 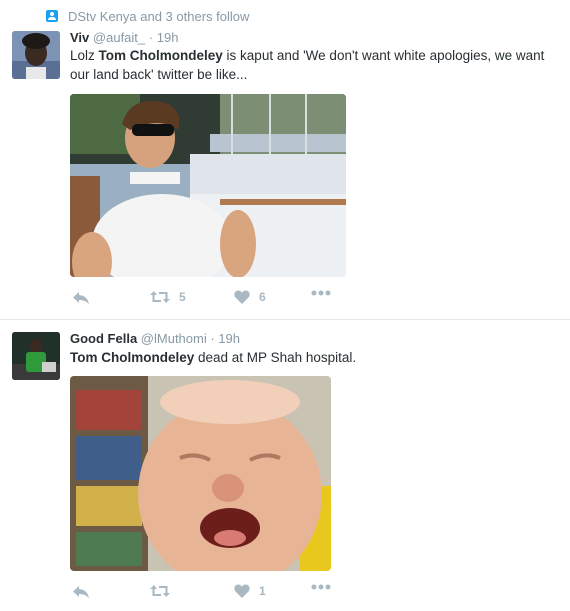 What do you see at coordinates (262, 591) in the screenshot?
I see `like-count: 1` at bounding box center [262, 591].